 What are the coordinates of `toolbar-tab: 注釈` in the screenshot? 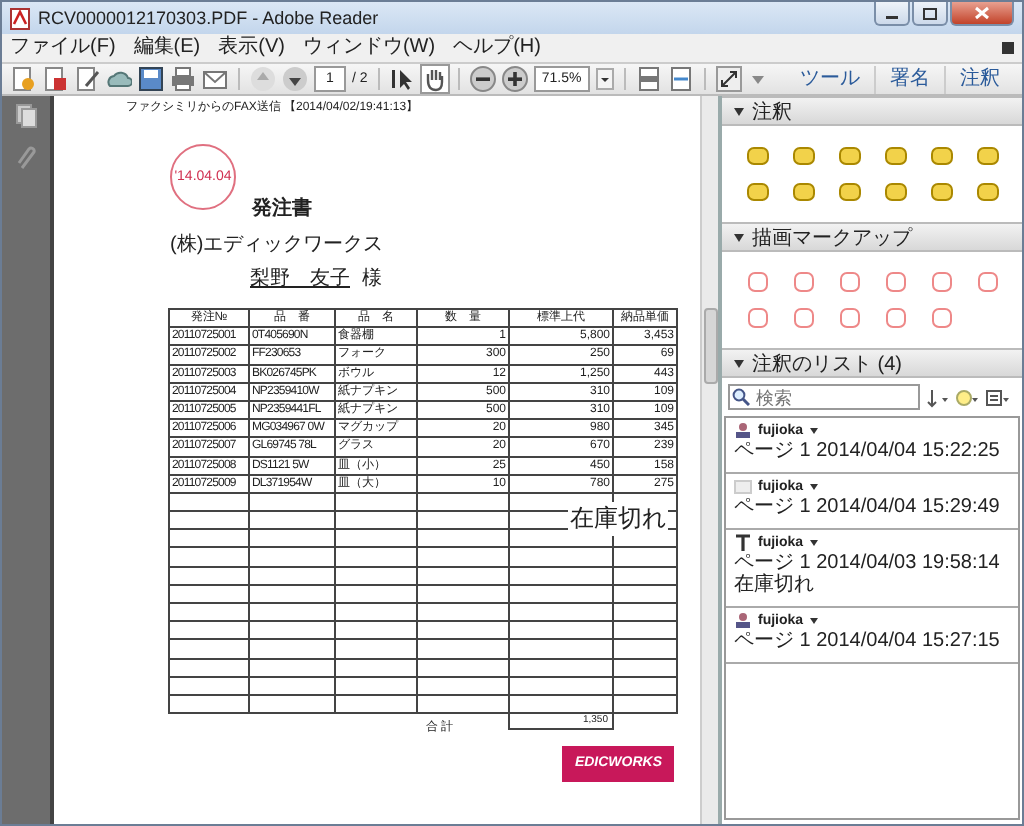 It's located at (979, 79).